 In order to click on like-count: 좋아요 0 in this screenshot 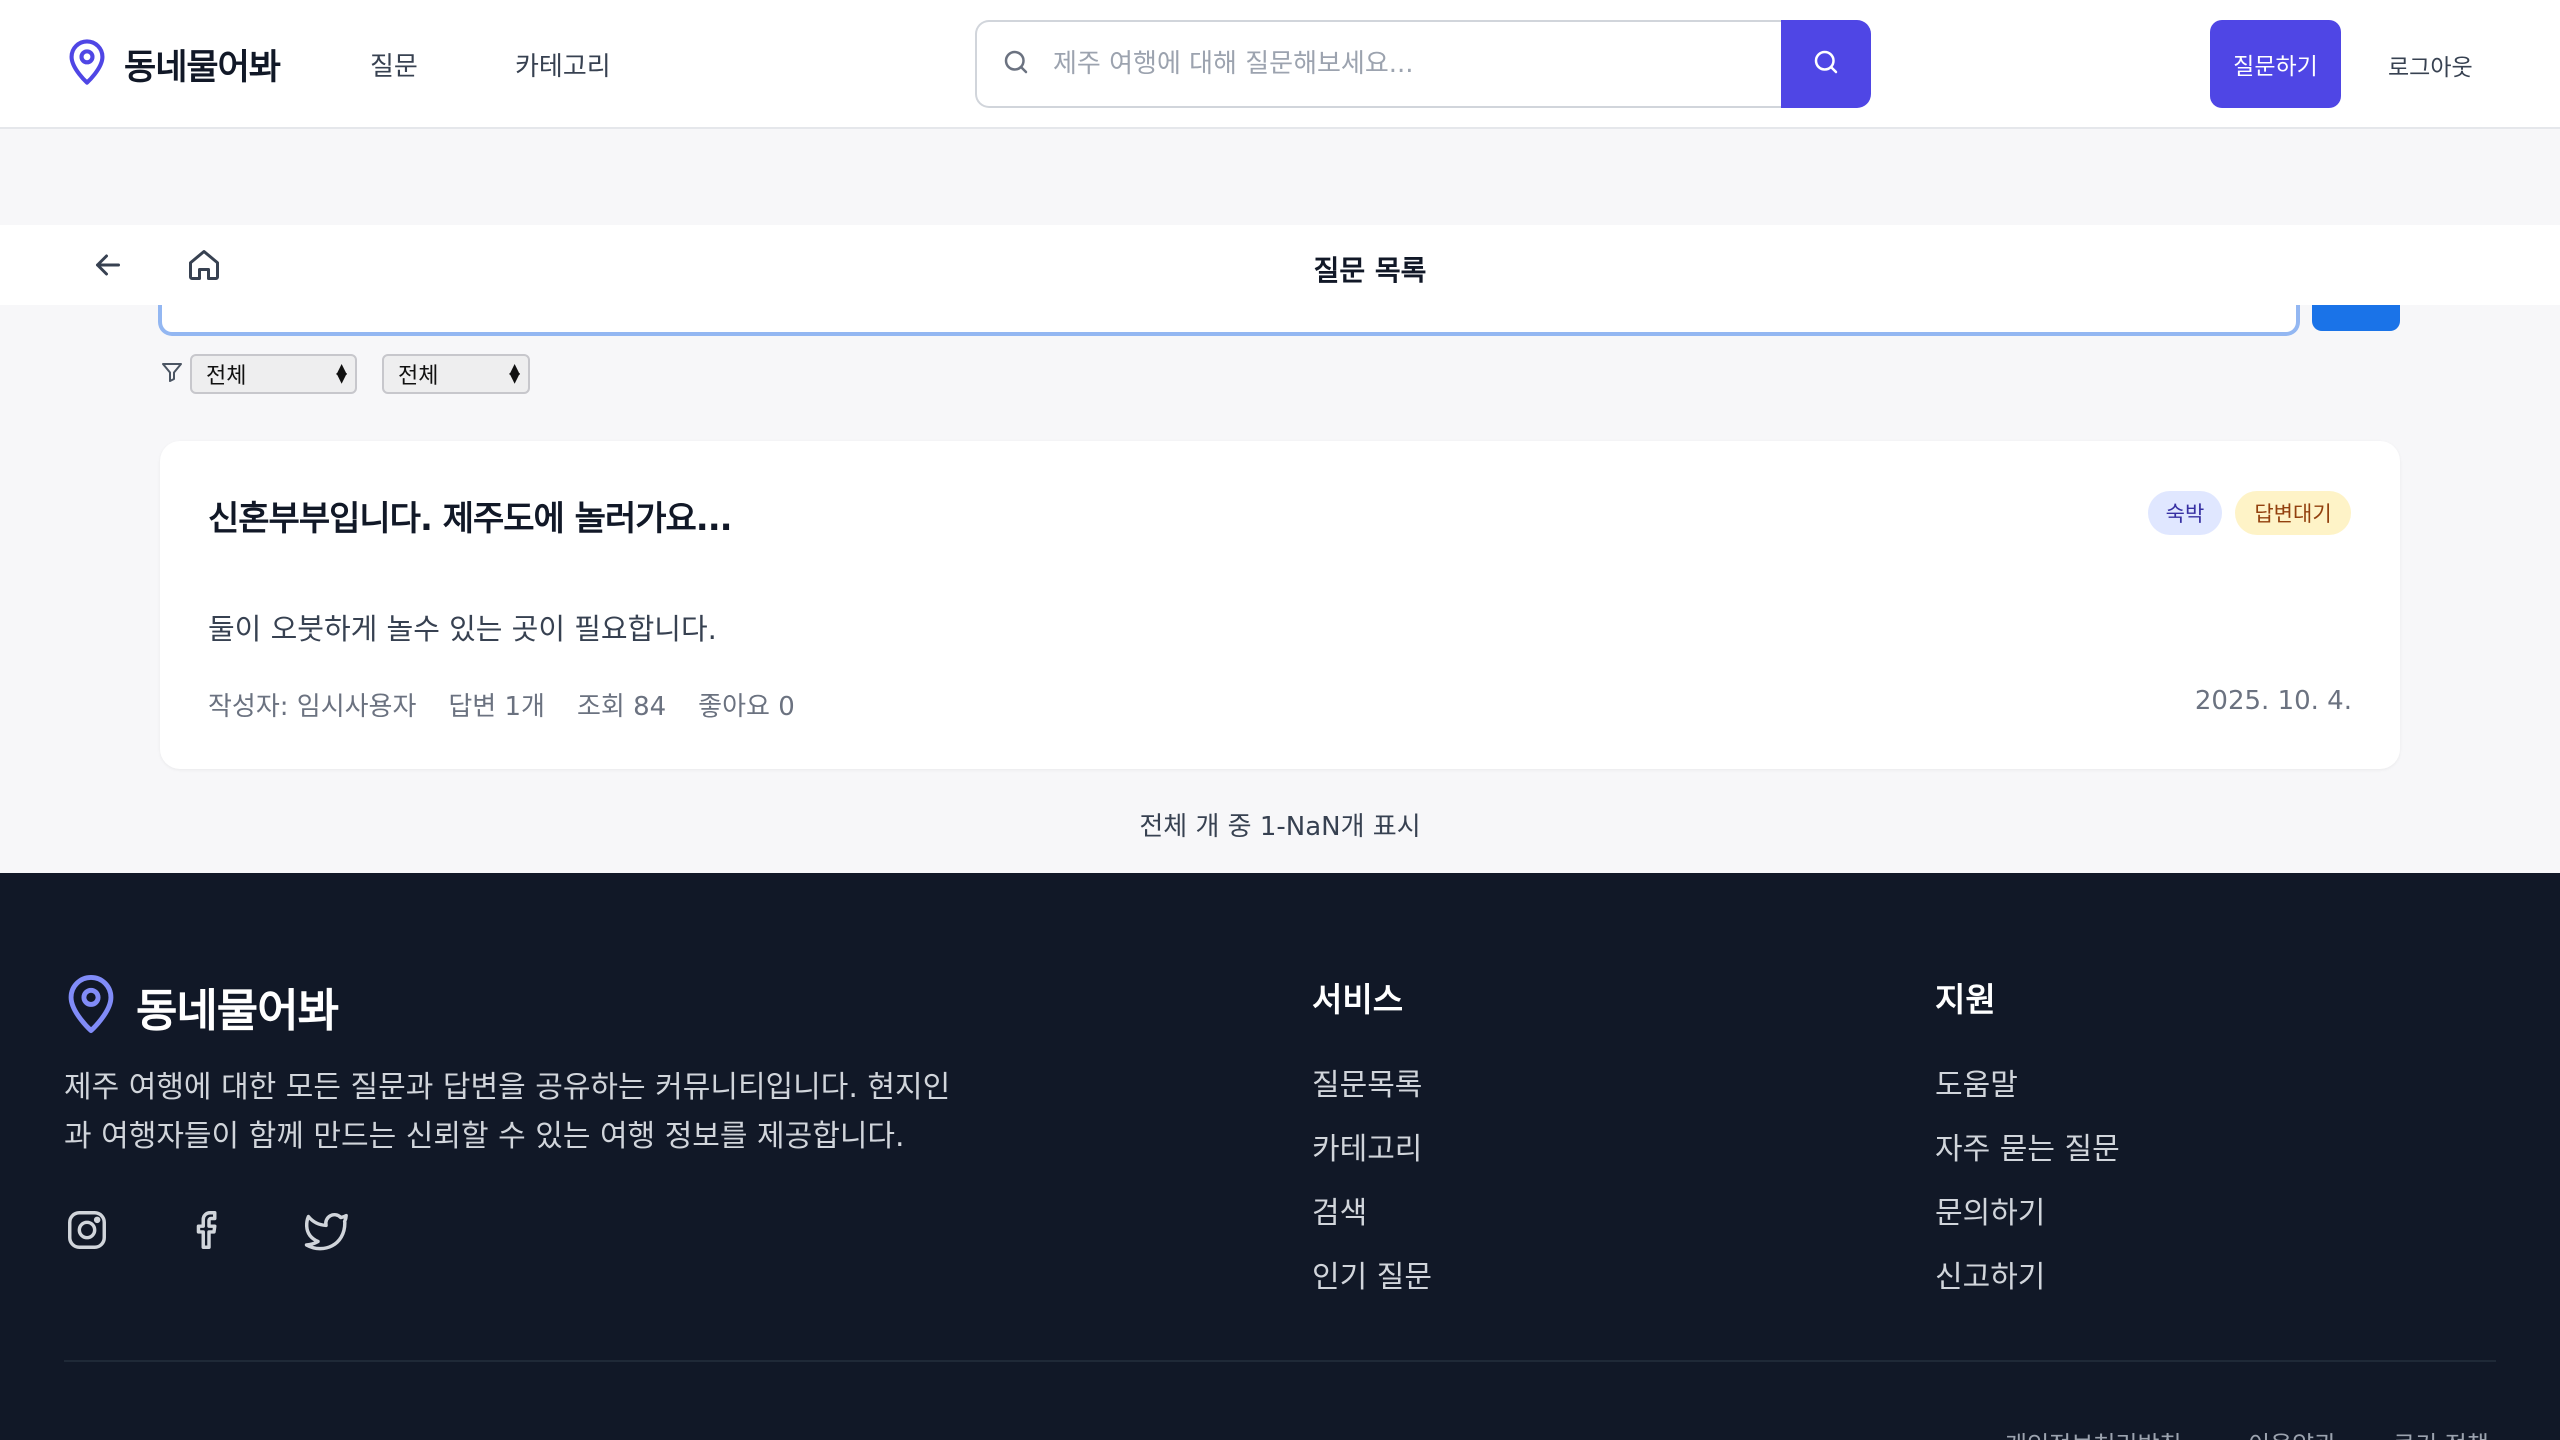, I will do `click(746, 707)`.